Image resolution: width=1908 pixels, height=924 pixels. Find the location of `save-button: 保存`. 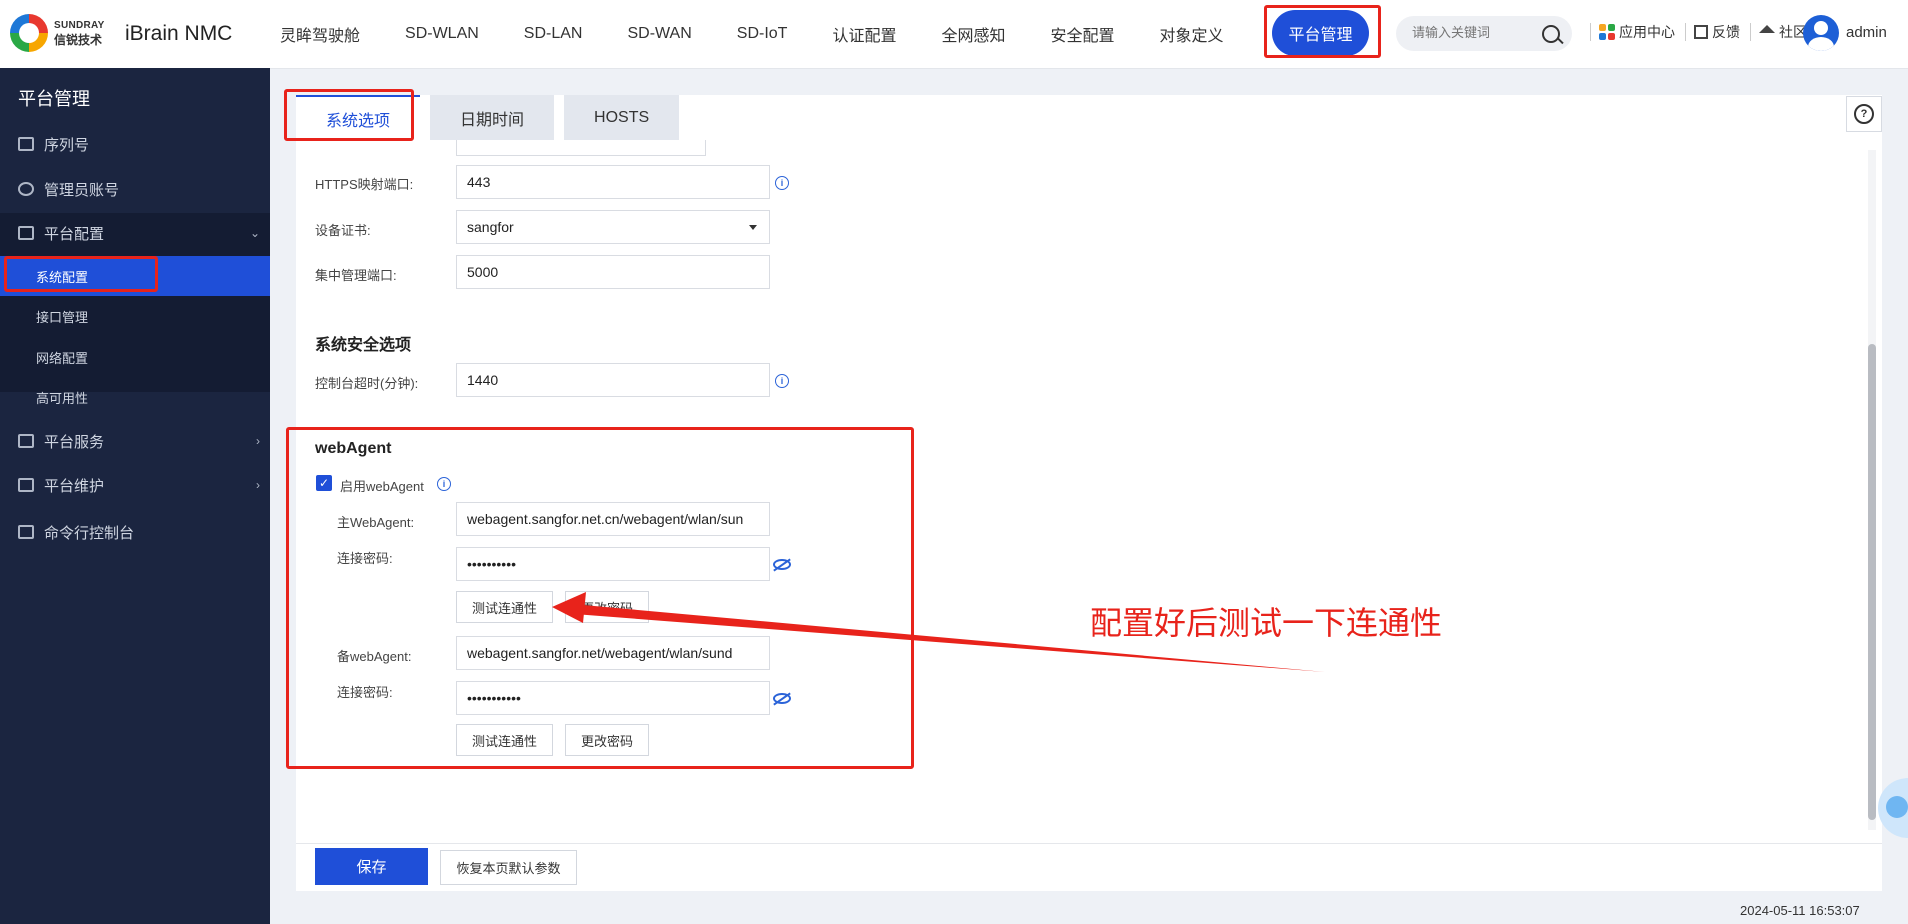

save-button: 保存 is located at coordinates (371, 866).